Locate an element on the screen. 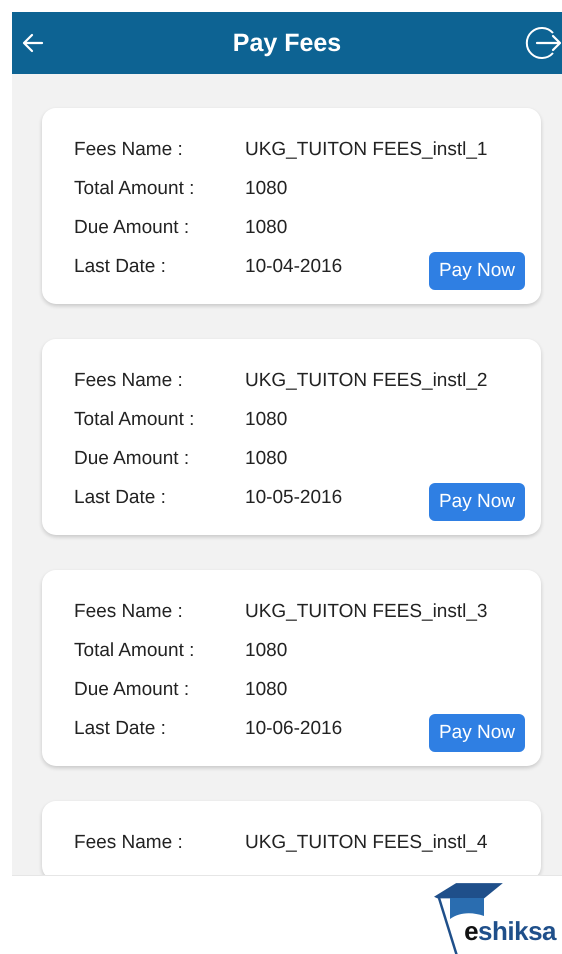  brand-logo-text: eshiksa is located at coordinates (510, 931).